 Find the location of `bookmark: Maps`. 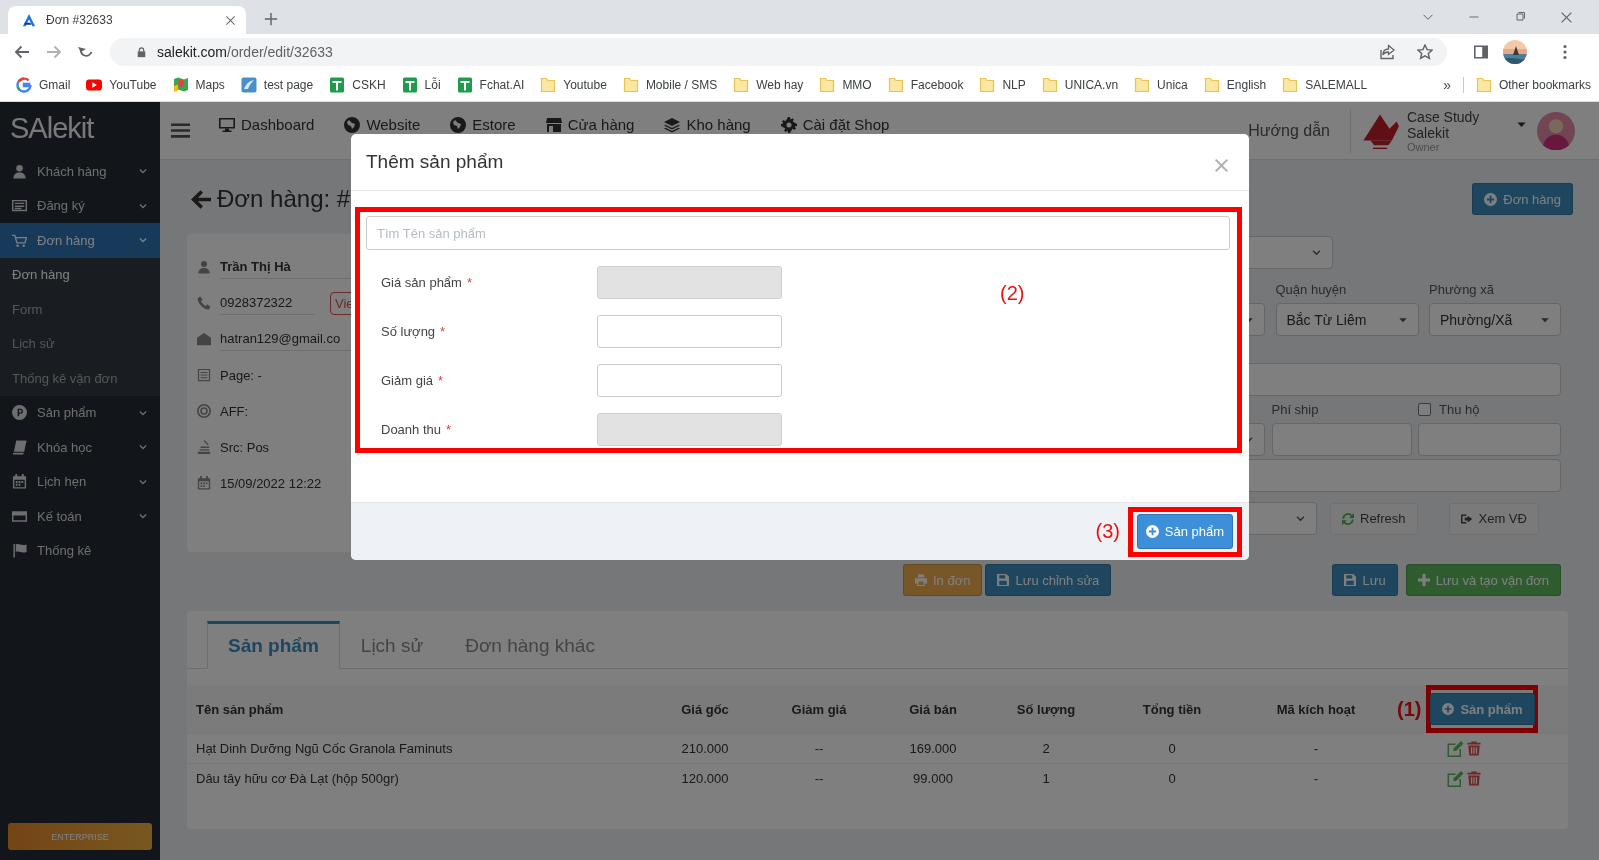

bookmark: Maps is located at coordinates (198, 85).